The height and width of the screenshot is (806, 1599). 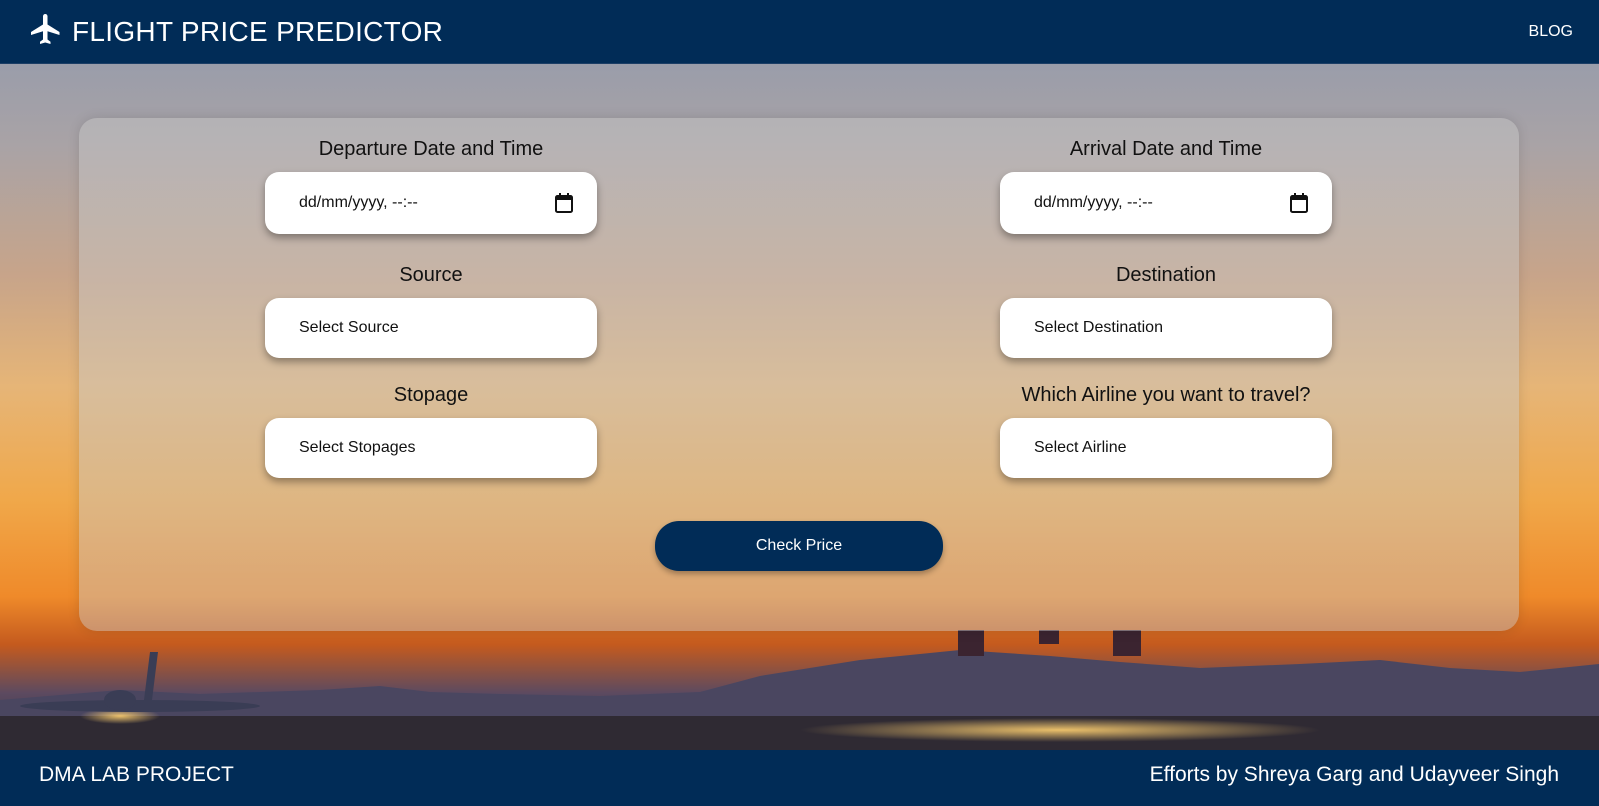 What do you see at coordinates (431, 149) in the screenshot?
I see `departure-label: Departure Date and Time` at bounding box center [431, 149].